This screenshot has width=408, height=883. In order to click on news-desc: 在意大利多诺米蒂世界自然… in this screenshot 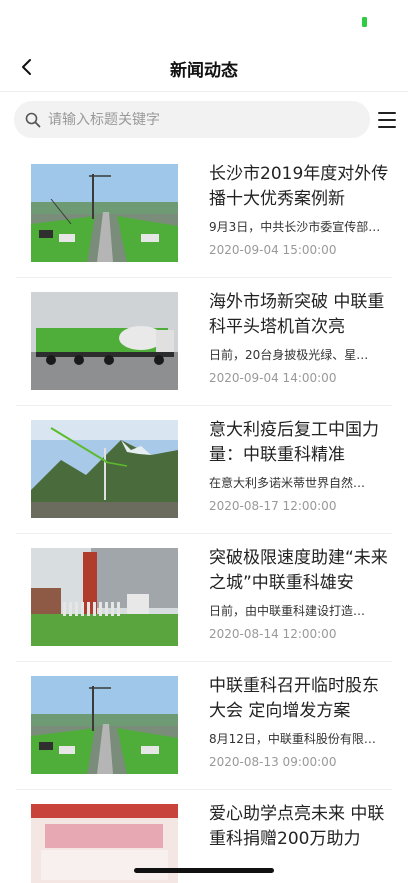, I will do `click(287, 483)`.